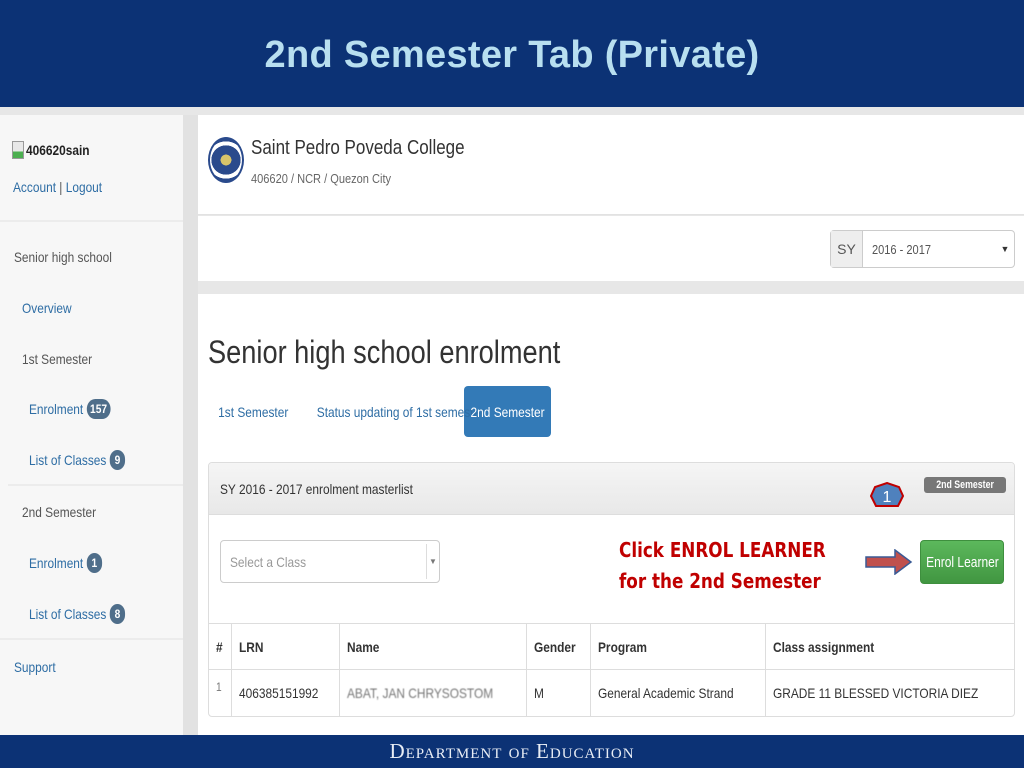 The width and height of the screenshot is (1024, 768). What do you see at coordinates (611, 248) in the screenshot?
I see `school-year-bar: SY 2016 - 2017 ▼` at bounding box center [611, 248].